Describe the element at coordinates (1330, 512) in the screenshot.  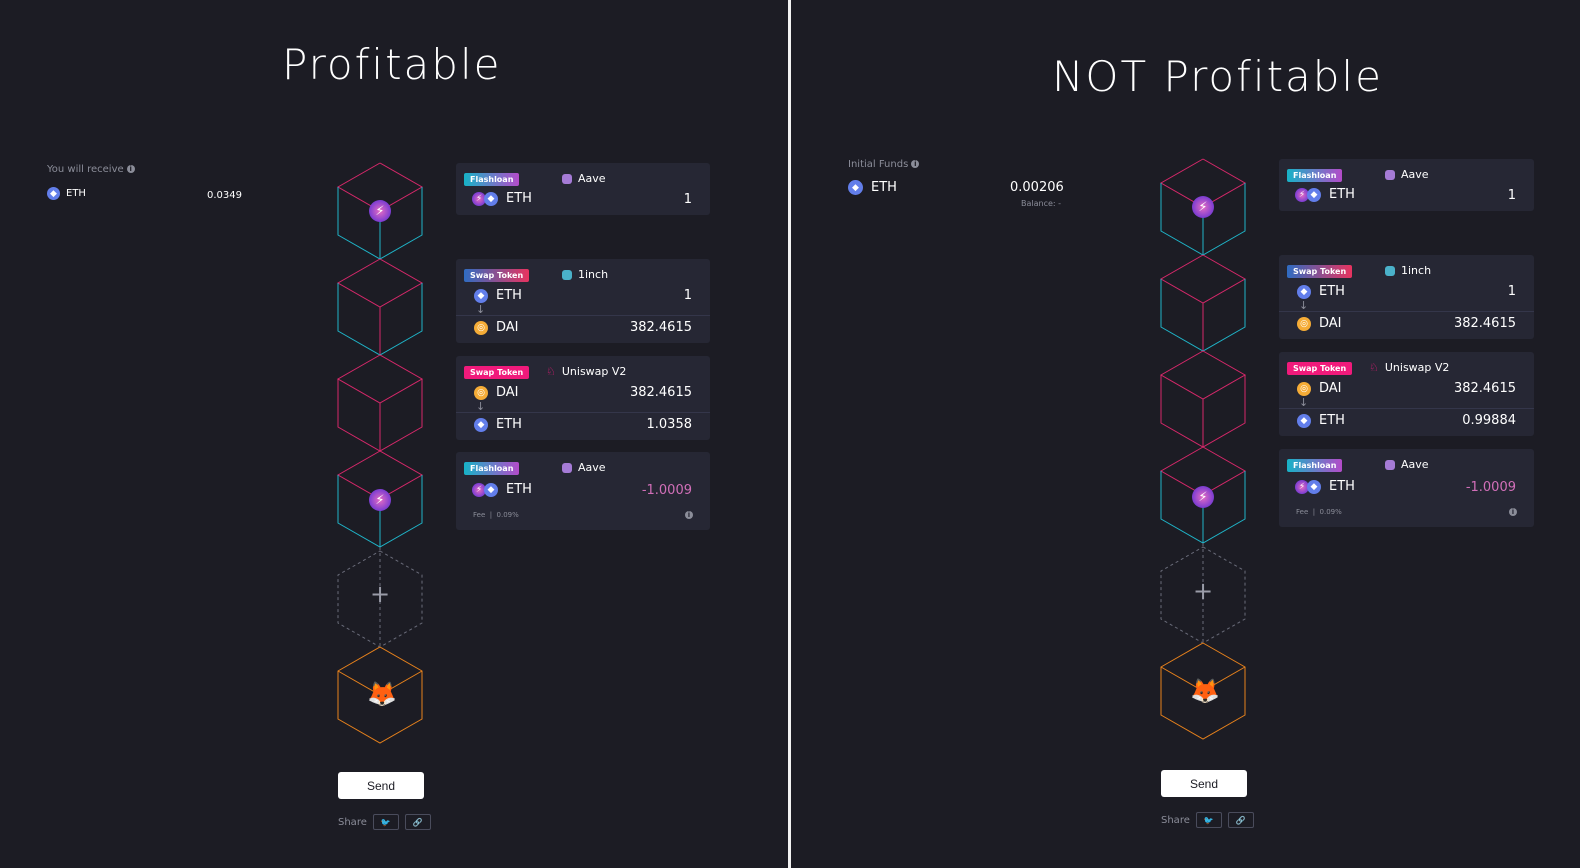
I see `fee-value: 0.09%` at that location.